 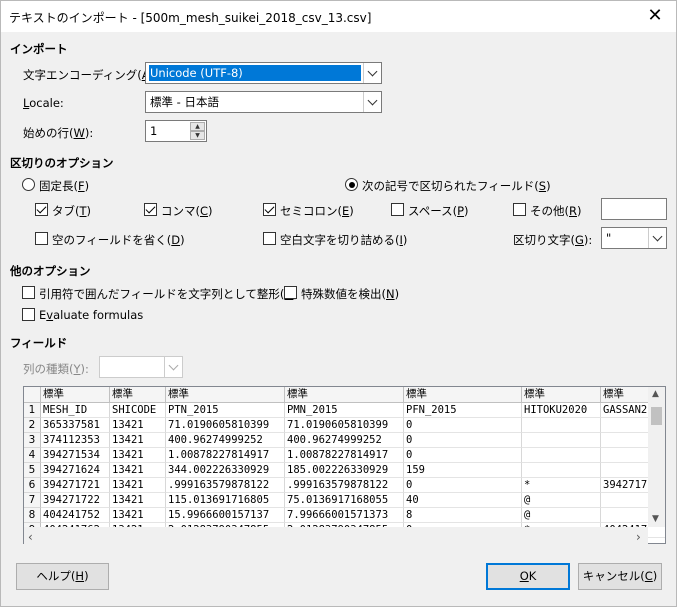 I want to click on grid-cell: 185.002226330929, so click(x=344, y=470).